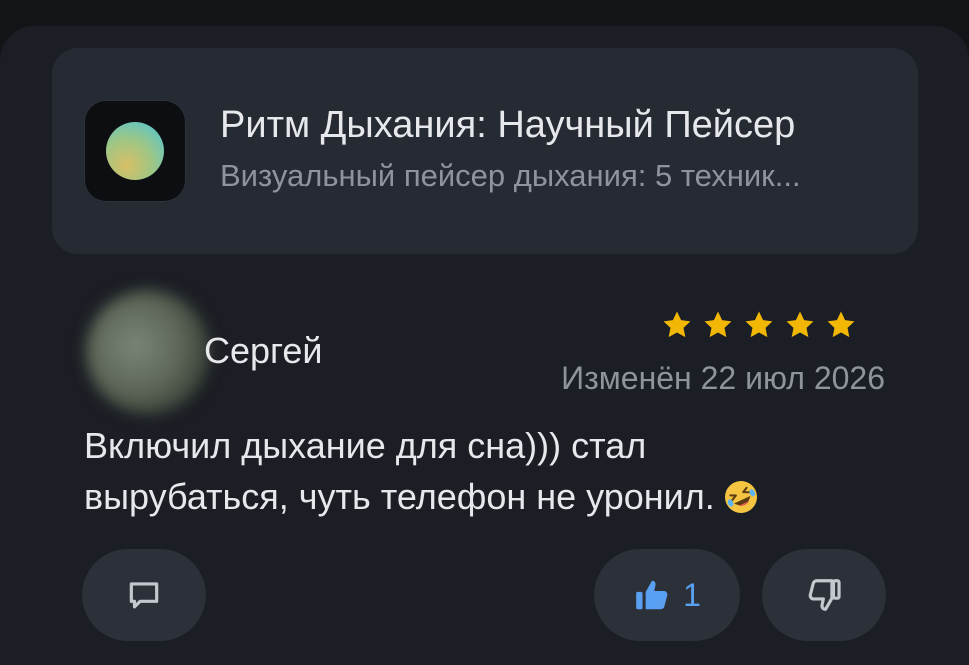  I want to click on avatar, so click(148, 352).